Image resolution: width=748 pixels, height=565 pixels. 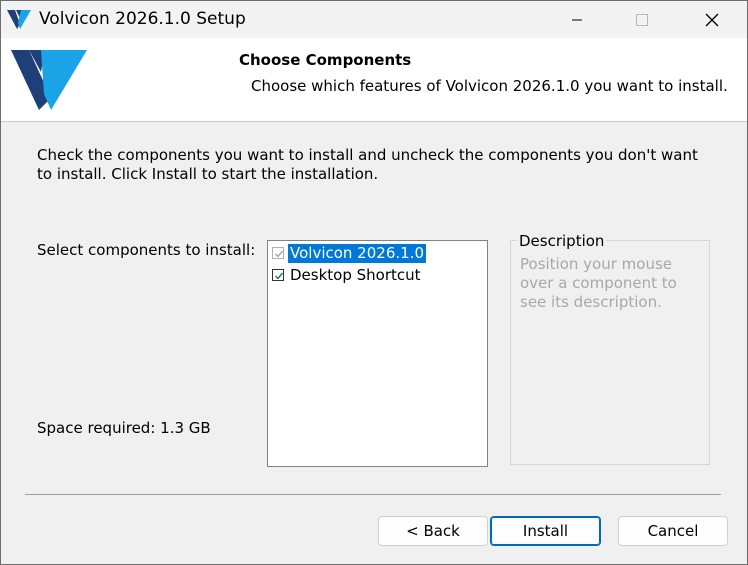 I want to click on maximize-button, so click(x=642, y=19).